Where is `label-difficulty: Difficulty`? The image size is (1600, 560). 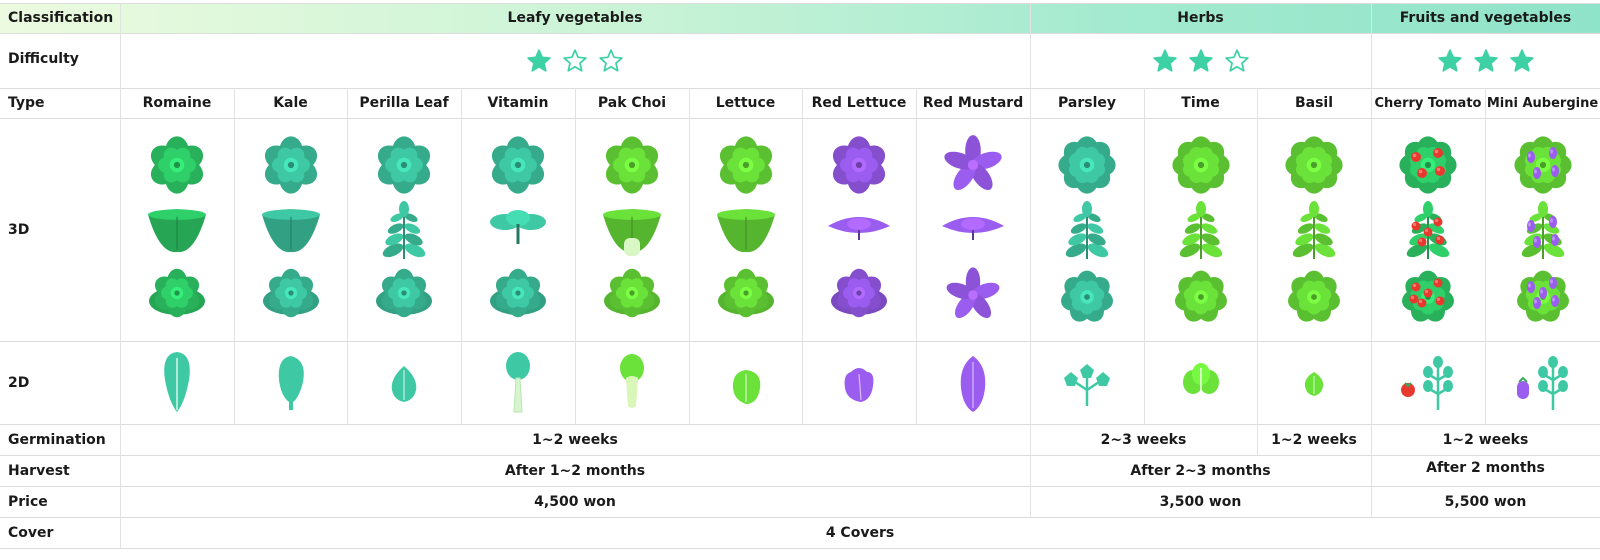
label-difficulty: Difficulty is located at coordinates (43, 59).